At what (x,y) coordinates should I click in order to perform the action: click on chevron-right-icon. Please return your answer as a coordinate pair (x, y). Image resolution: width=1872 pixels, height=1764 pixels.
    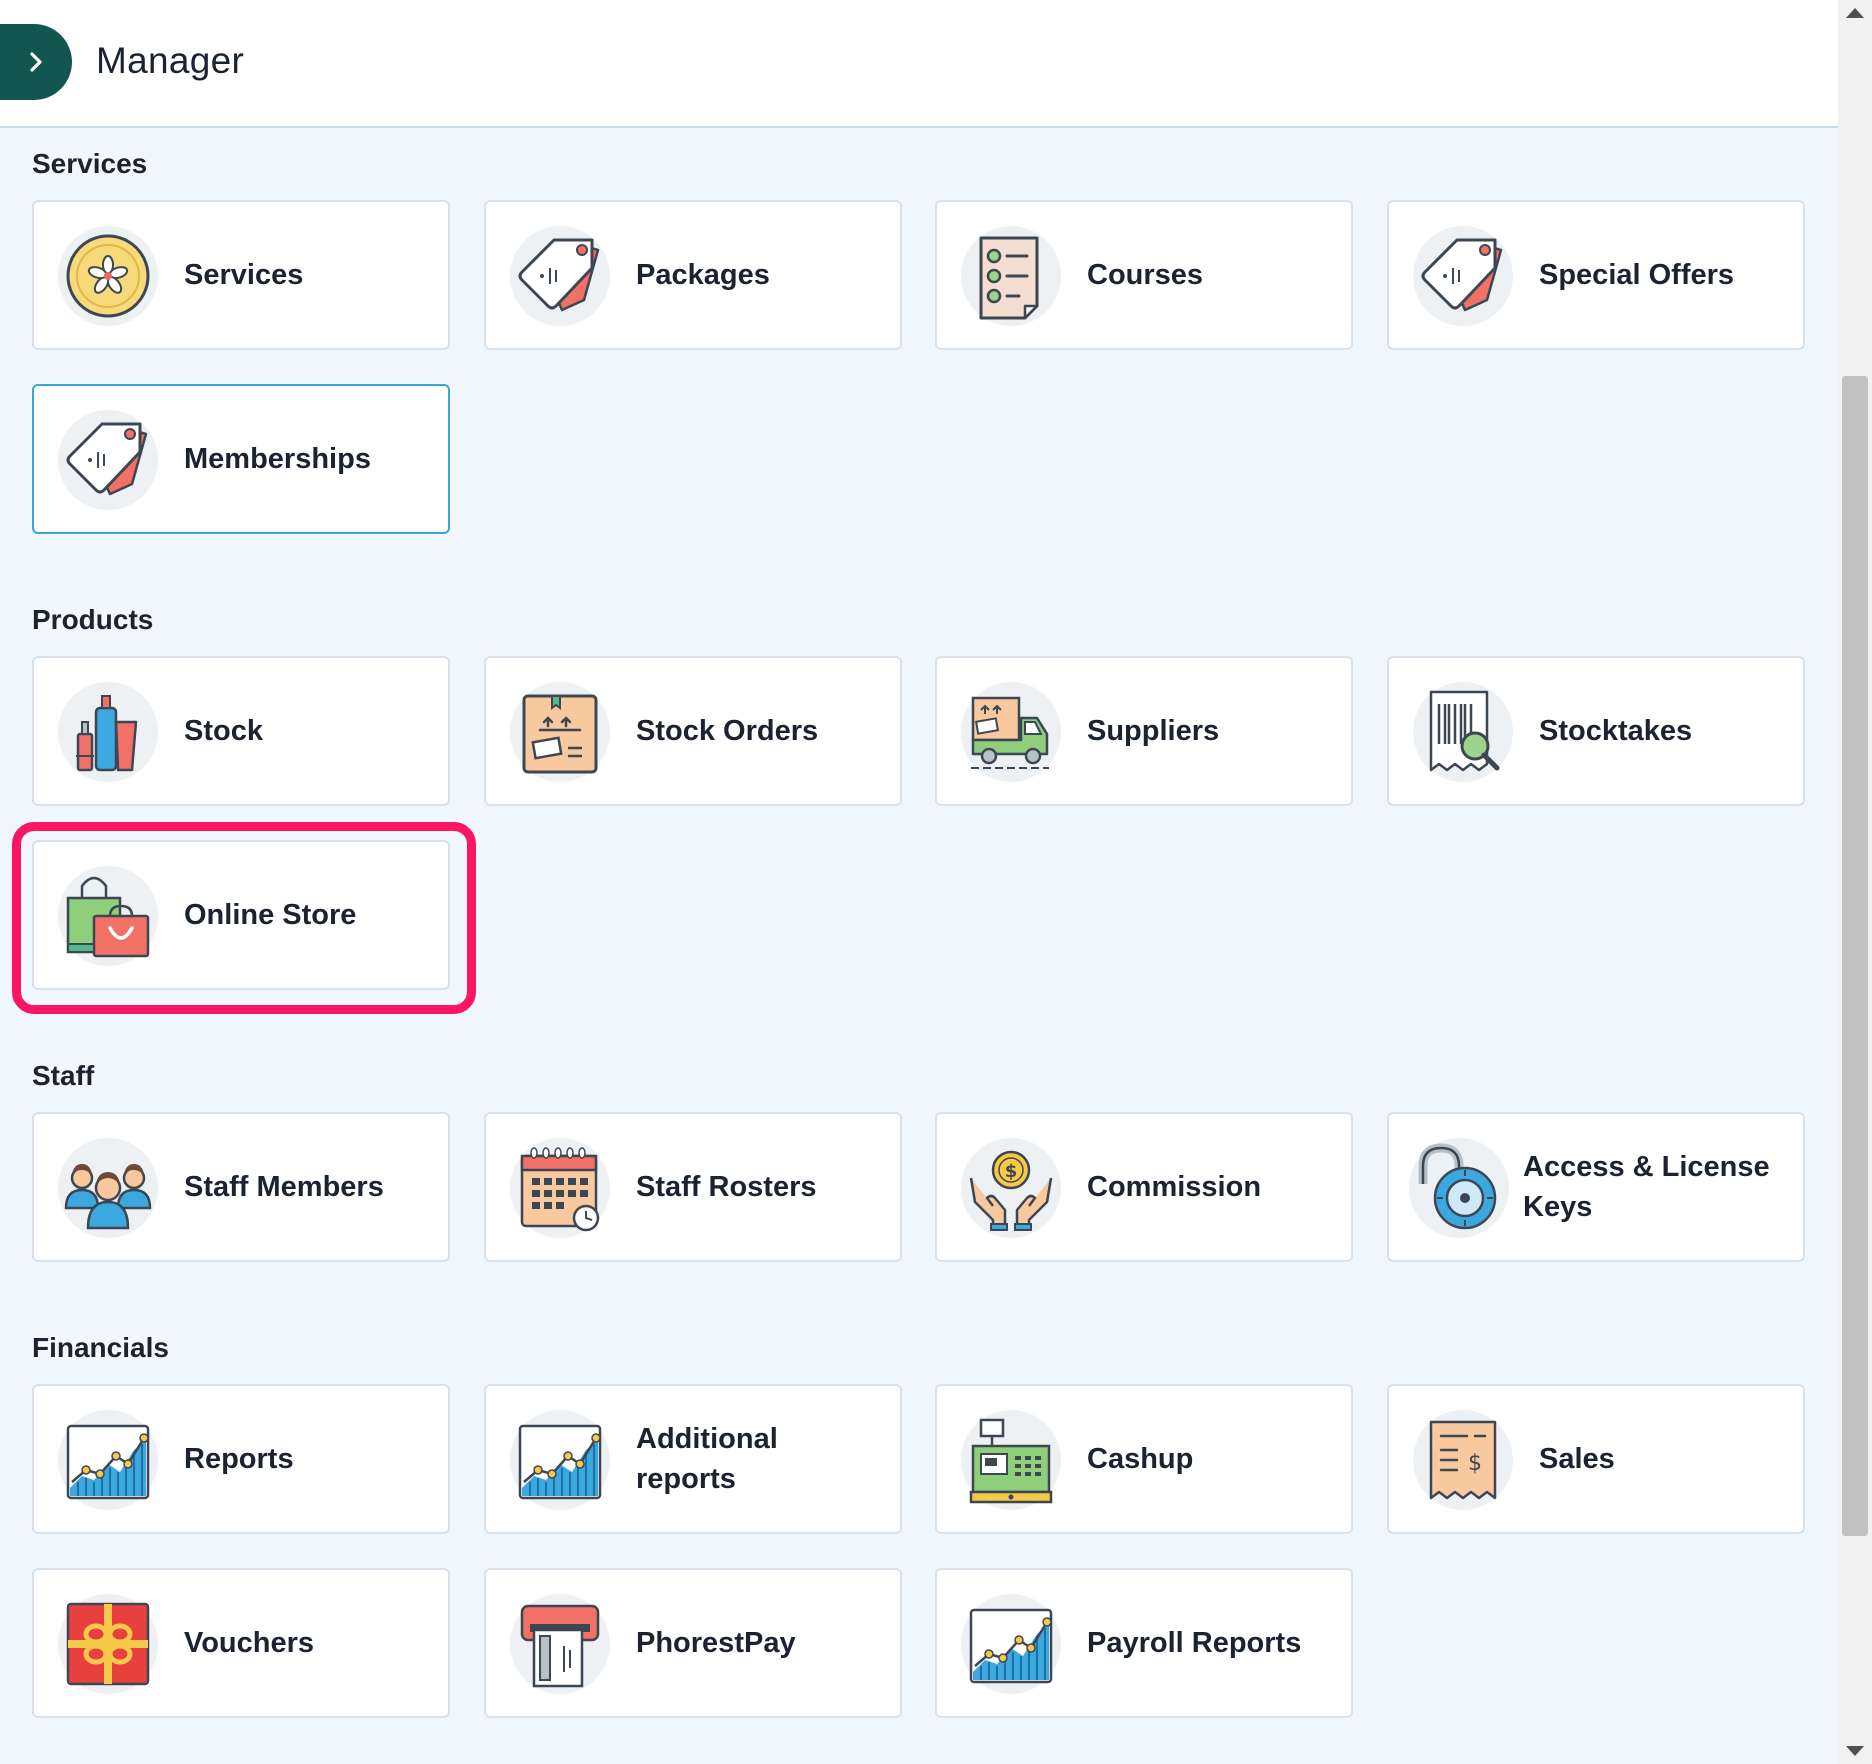
    Looking at the image, I should click on (36, 62).